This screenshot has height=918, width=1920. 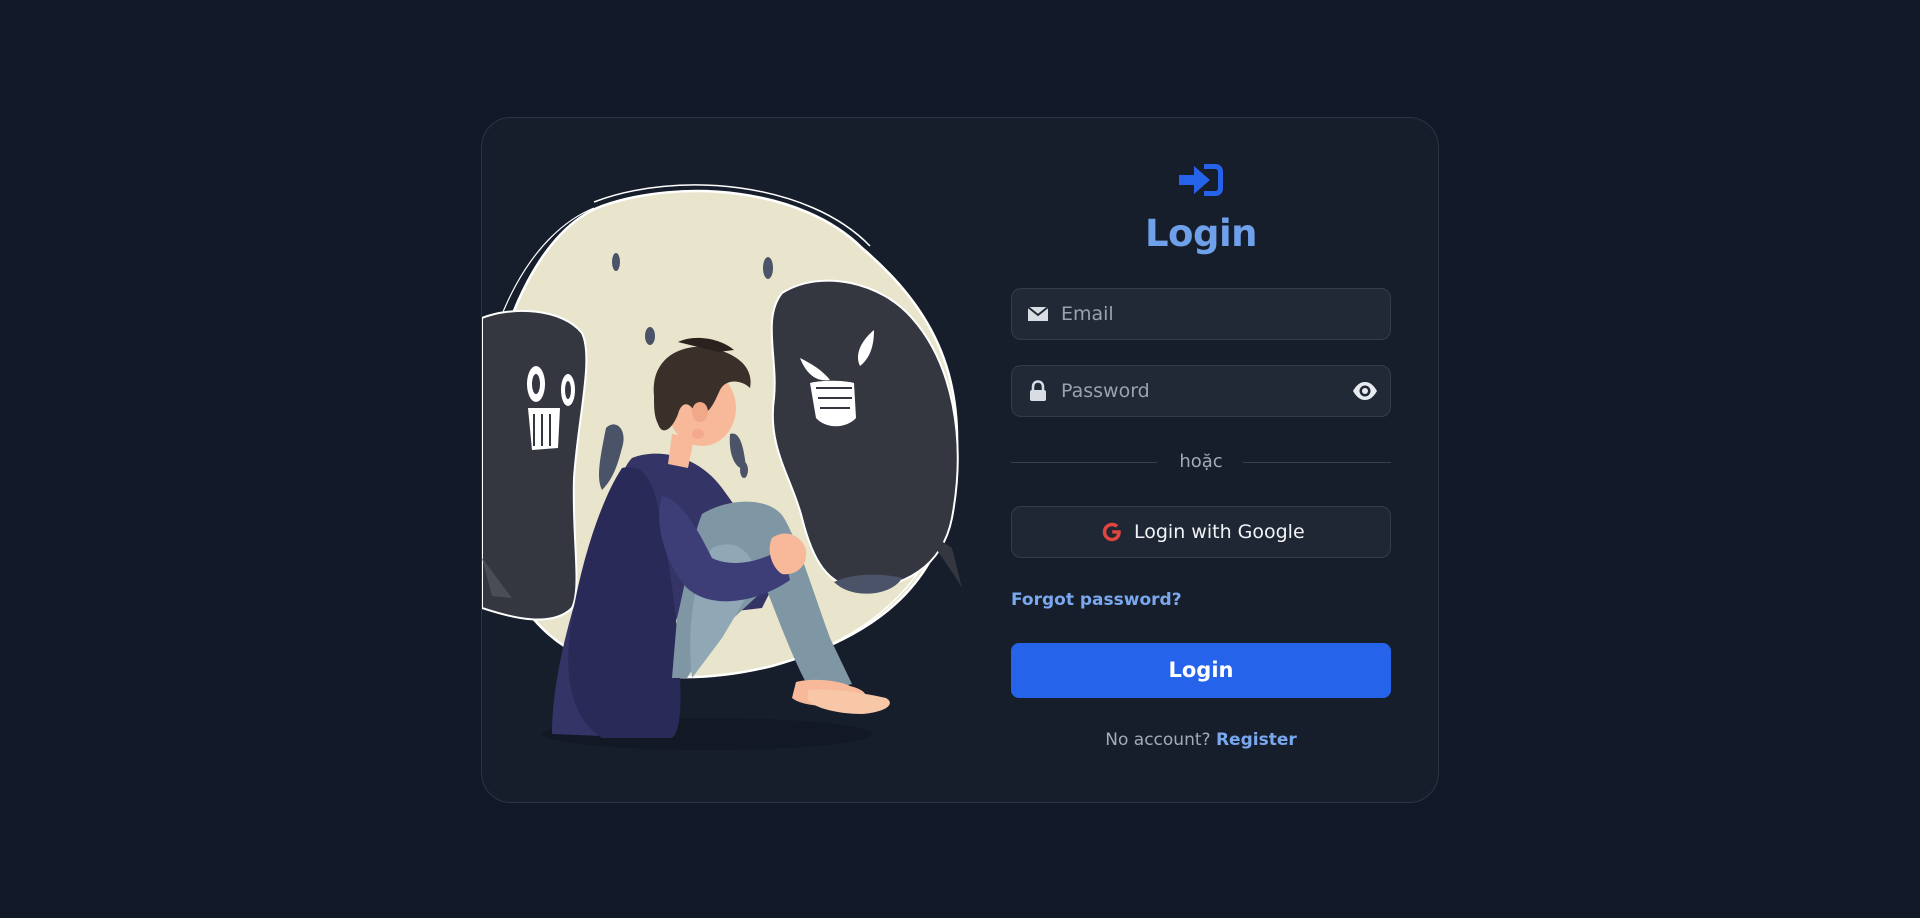 What do you see at coordinates (1256, 740) in the screenshot?
I see `register-link: Register` at bounding box center [1256, 740].